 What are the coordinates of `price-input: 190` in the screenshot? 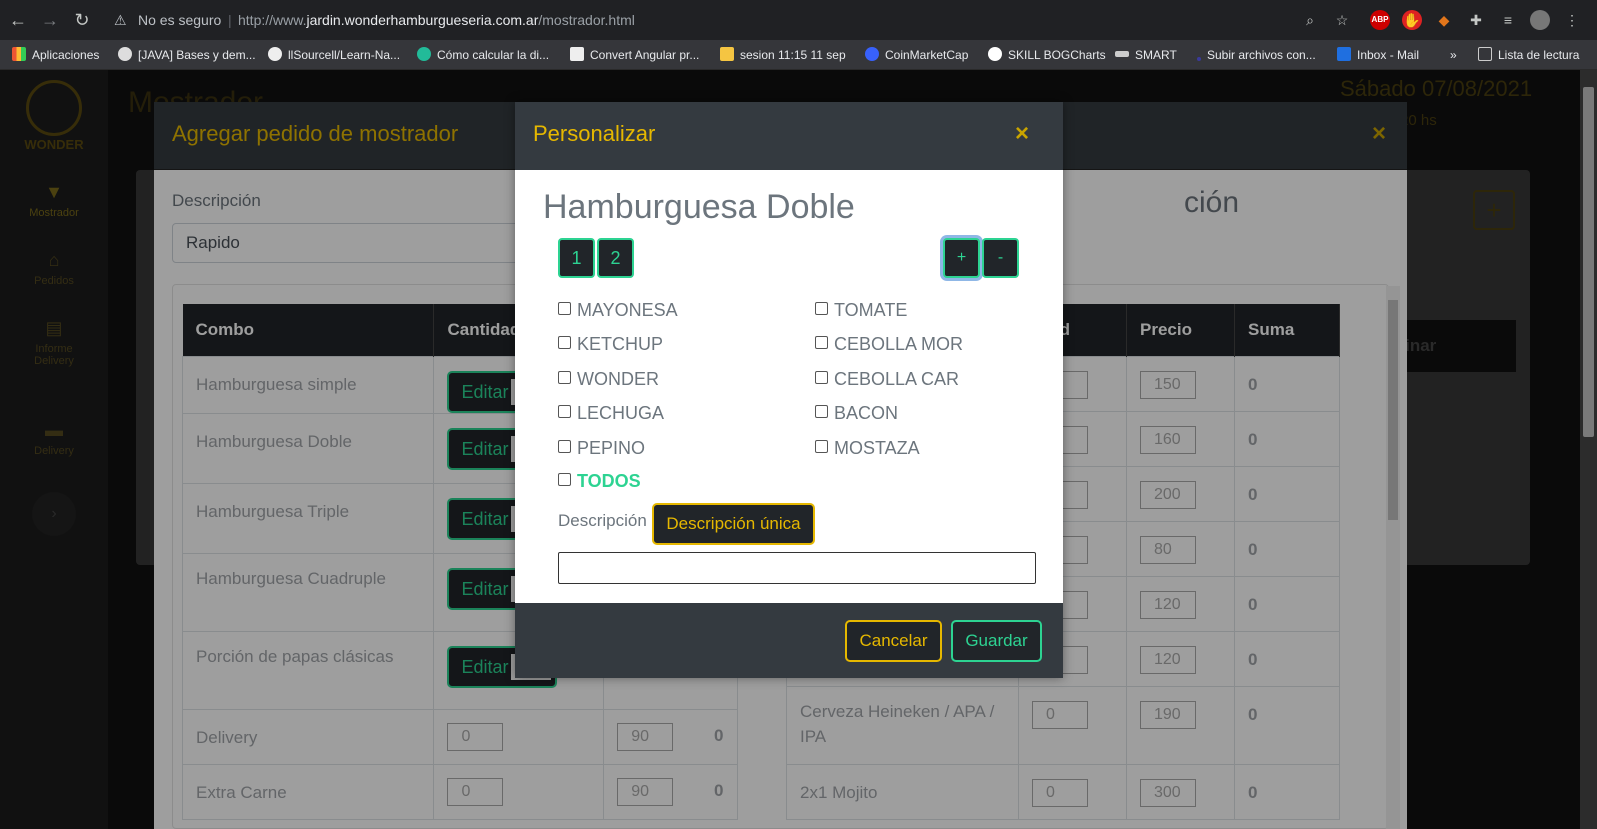 It's located at (1168, 714).